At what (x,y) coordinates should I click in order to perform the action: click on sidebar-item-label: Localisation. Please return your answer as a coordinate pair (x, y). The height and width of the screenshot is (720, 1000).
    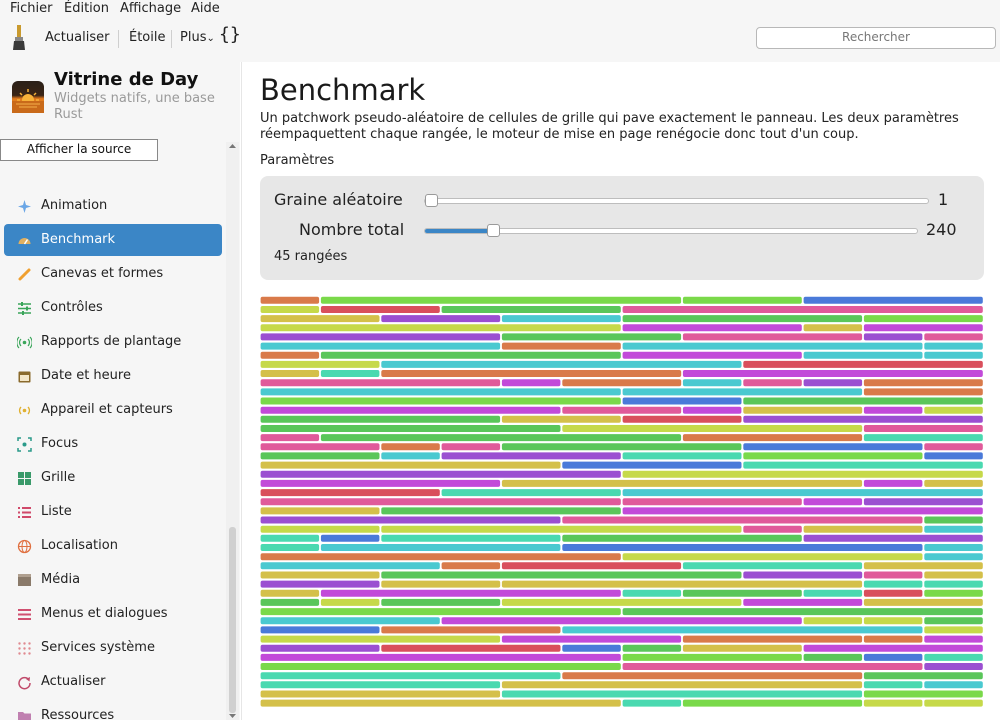
    Looking at the image, I should click on (79, 545).